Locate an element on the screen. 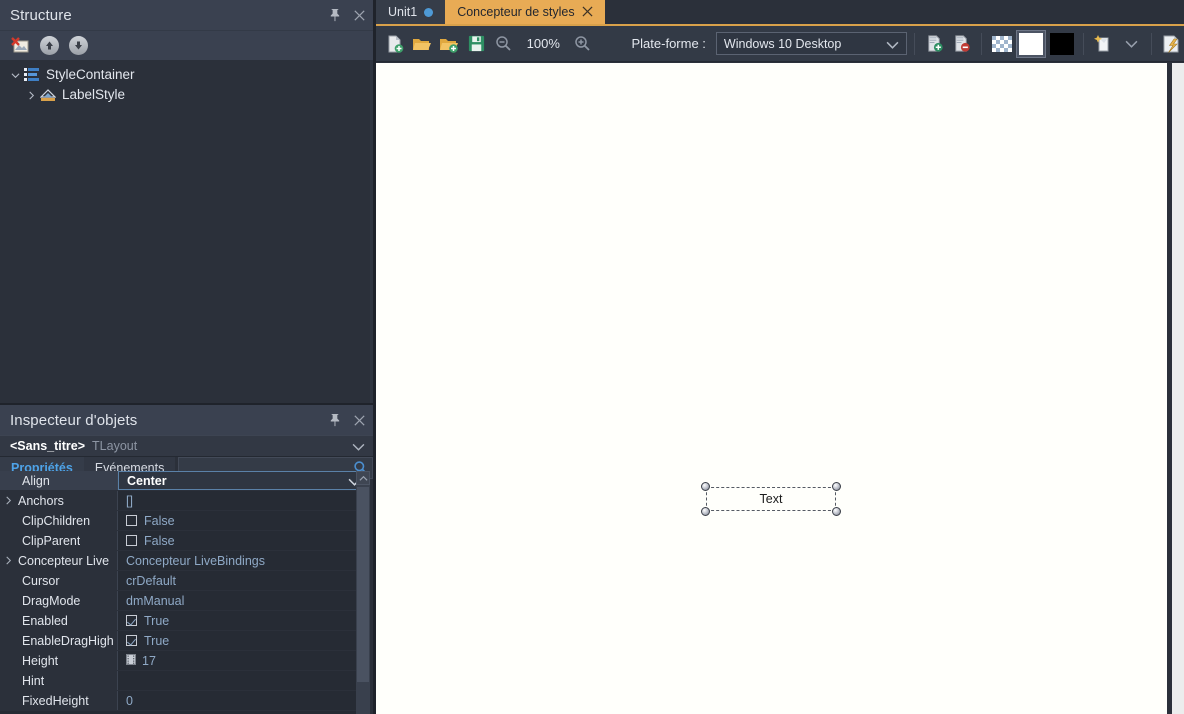  property-row: DragMode dmManual is located at coordinates (185, 601).